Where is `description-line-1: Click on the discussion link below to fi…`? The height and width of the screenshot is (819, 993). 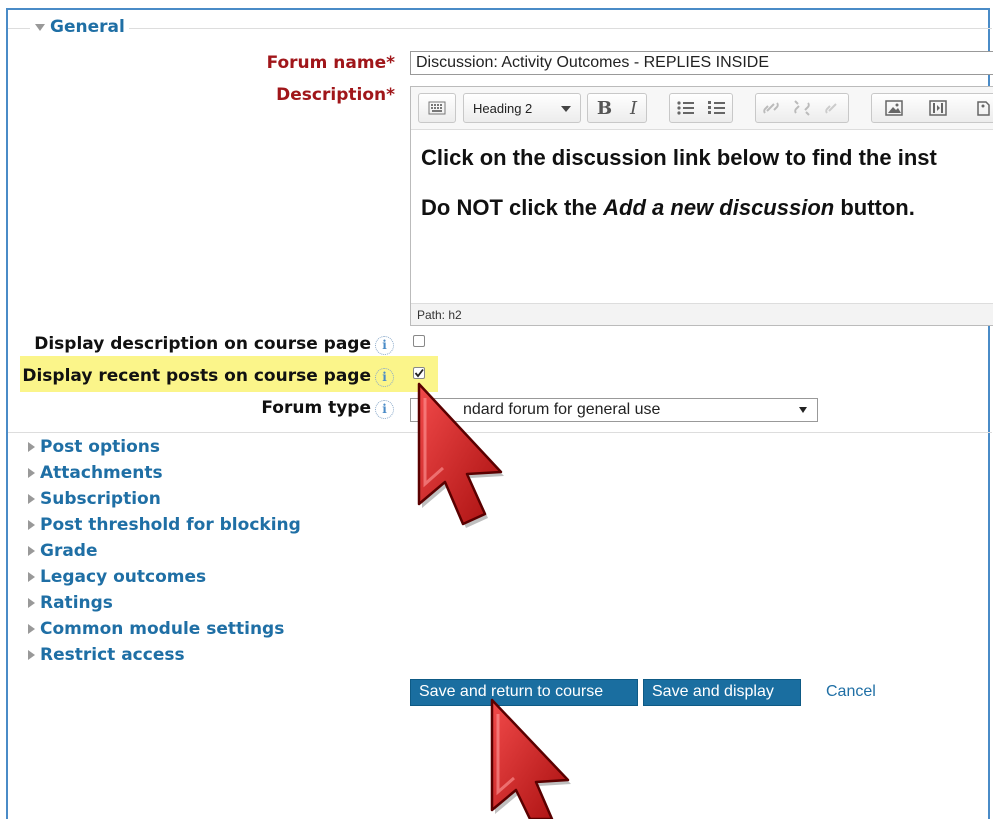 description-line-1: Click on the discussion link below to fi… is located at coordinates (679, 157).